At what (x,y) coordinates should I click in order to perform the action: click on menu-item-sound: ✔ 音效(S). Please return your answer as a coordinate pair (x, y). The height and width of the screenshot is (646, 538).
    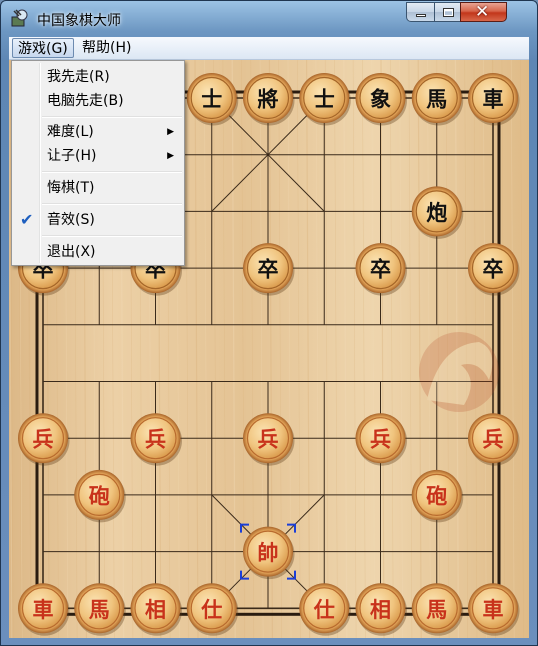
    Looking at the image, I should click on (98, 220).